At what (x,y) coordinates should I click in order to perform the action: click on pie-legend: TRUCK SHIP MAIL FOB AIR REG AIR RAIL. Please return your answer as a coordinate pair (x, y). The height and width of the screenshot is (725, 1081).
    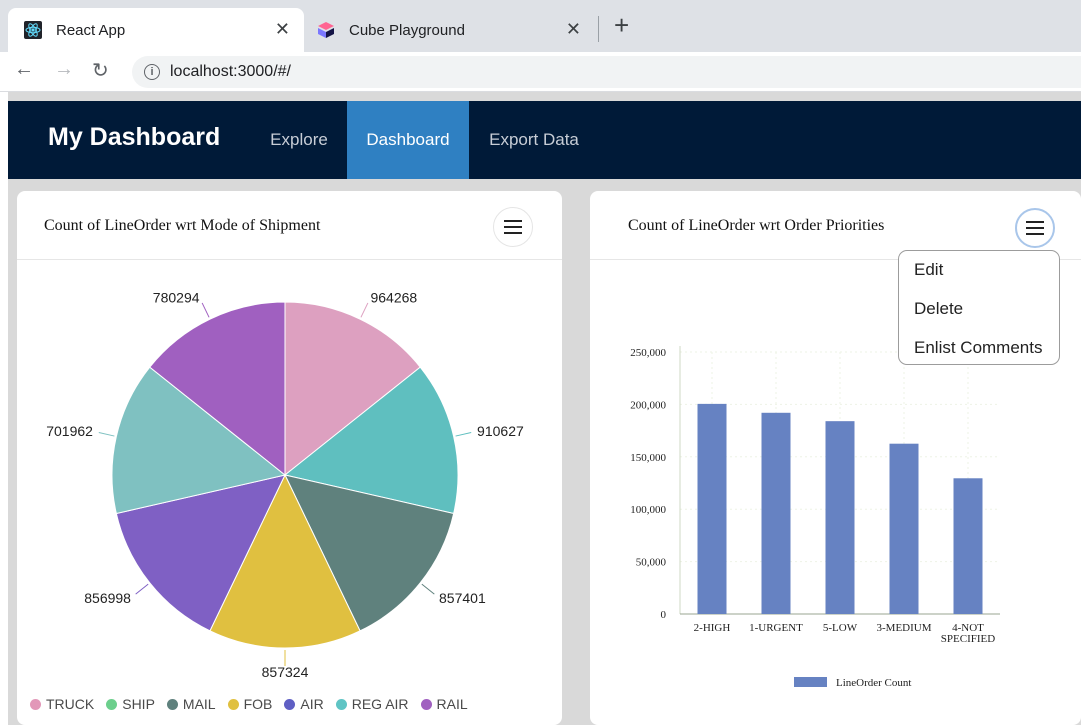
    Looking at the image, I should click on (255, 704).